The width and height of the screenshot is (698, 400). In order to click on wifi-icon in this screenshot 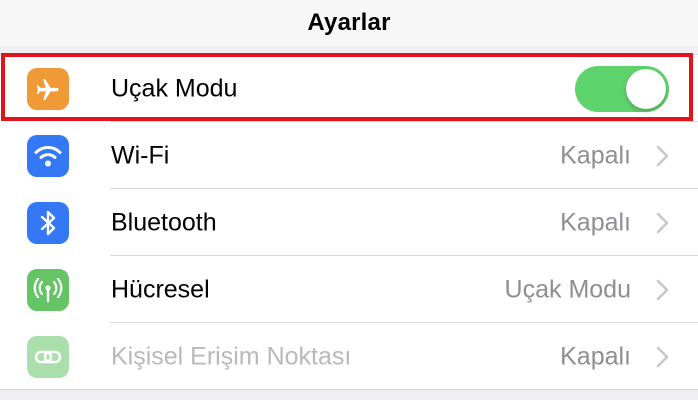, I will do `click(48, 155)`.